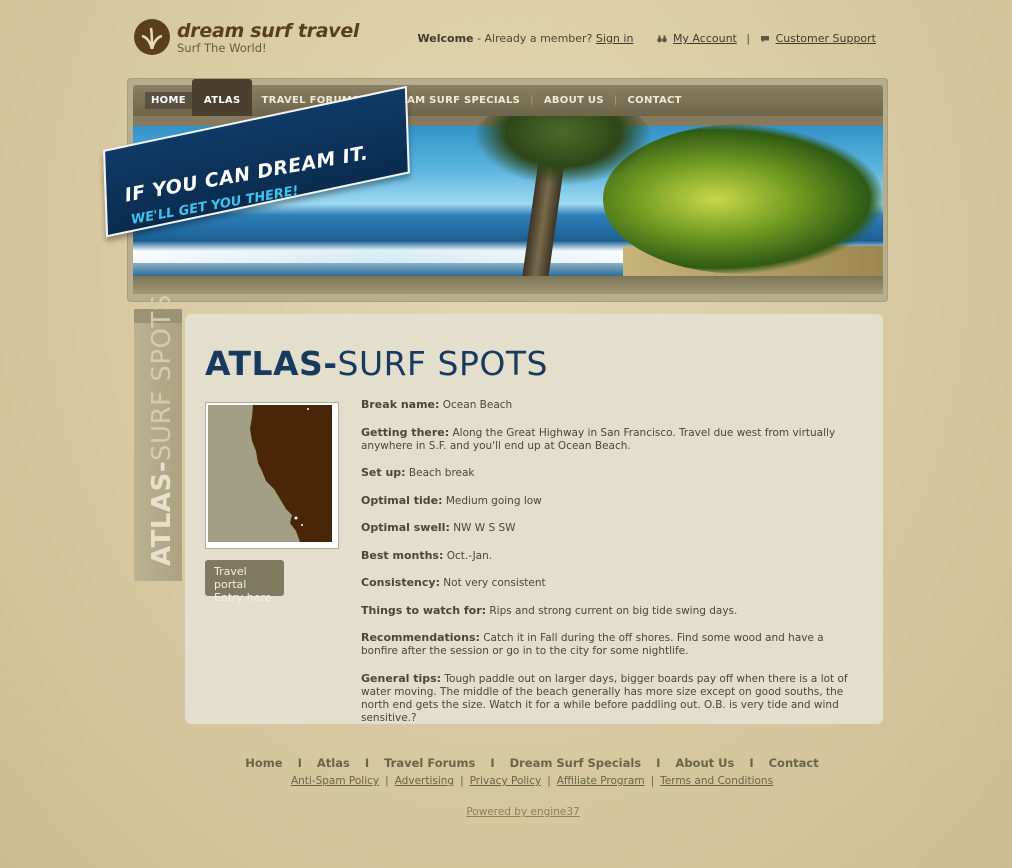 The width and height of the screenshot is (1012, 868). What do you see at coordinates (424, 610) in the screenshot?
I see `detail-label: Things to watch for:` at bounding box center [424, 610].